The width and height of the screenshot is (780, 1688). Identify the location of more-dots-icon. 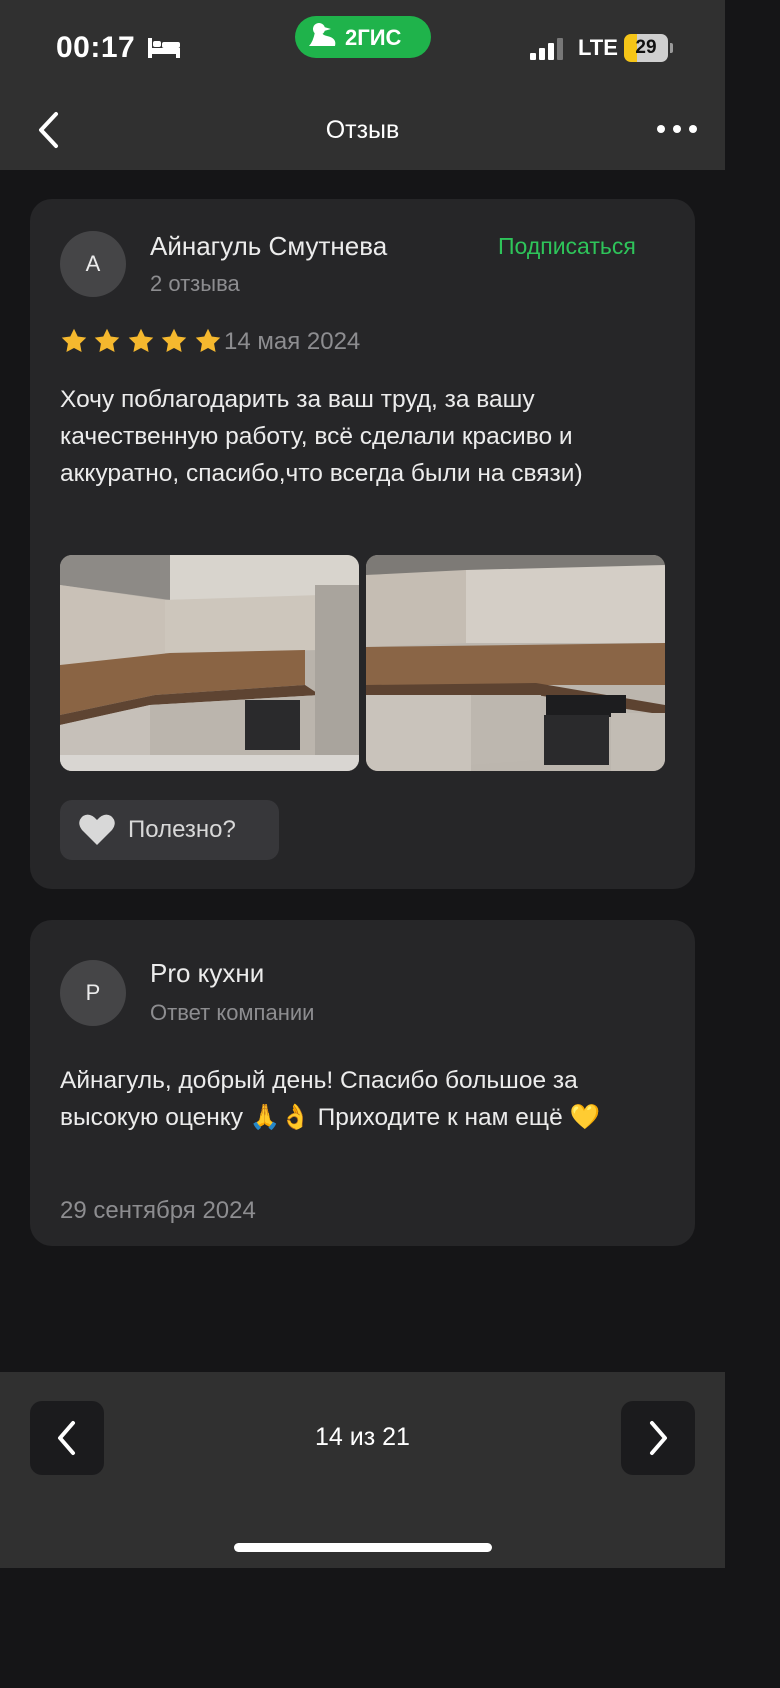
(677, 129).